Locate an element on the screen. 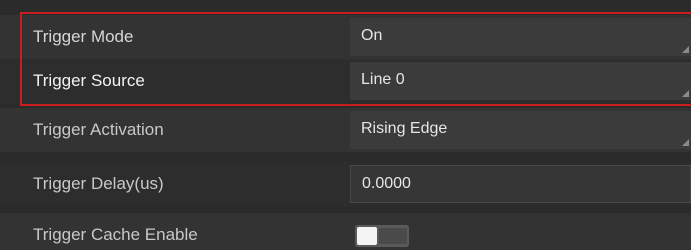 Image resolution: width=691 pixels, height=250 pixels. trigger-cache-enable-toggle is located at coordinates (382, 236).